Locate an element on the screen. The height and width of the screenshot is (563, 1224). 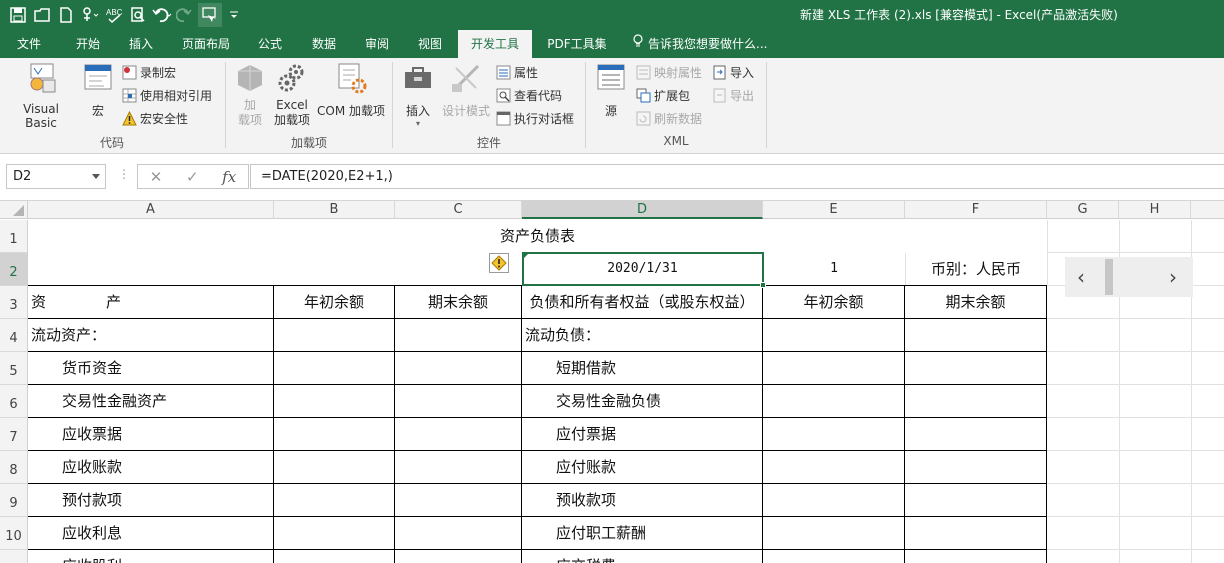
scroll-widget: ‹ › is located at coordinates (1129, 277).